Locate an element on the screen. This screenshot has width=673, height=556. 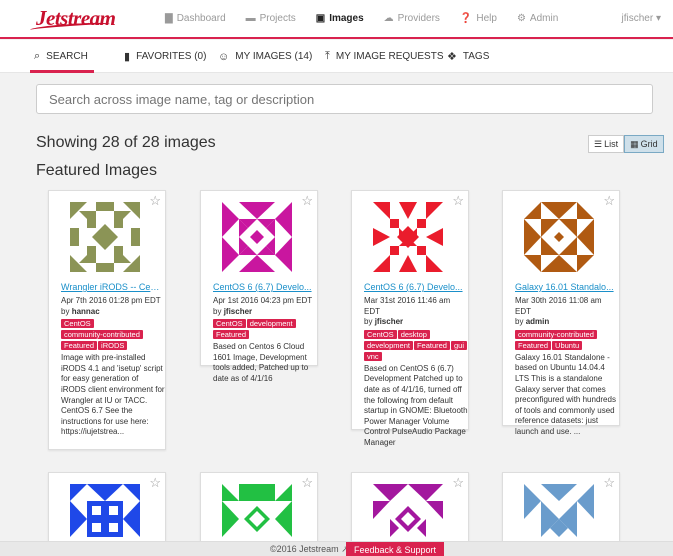
tab-favorites: ▮ FAVORITES (0) is located at coordinates (165, 56).